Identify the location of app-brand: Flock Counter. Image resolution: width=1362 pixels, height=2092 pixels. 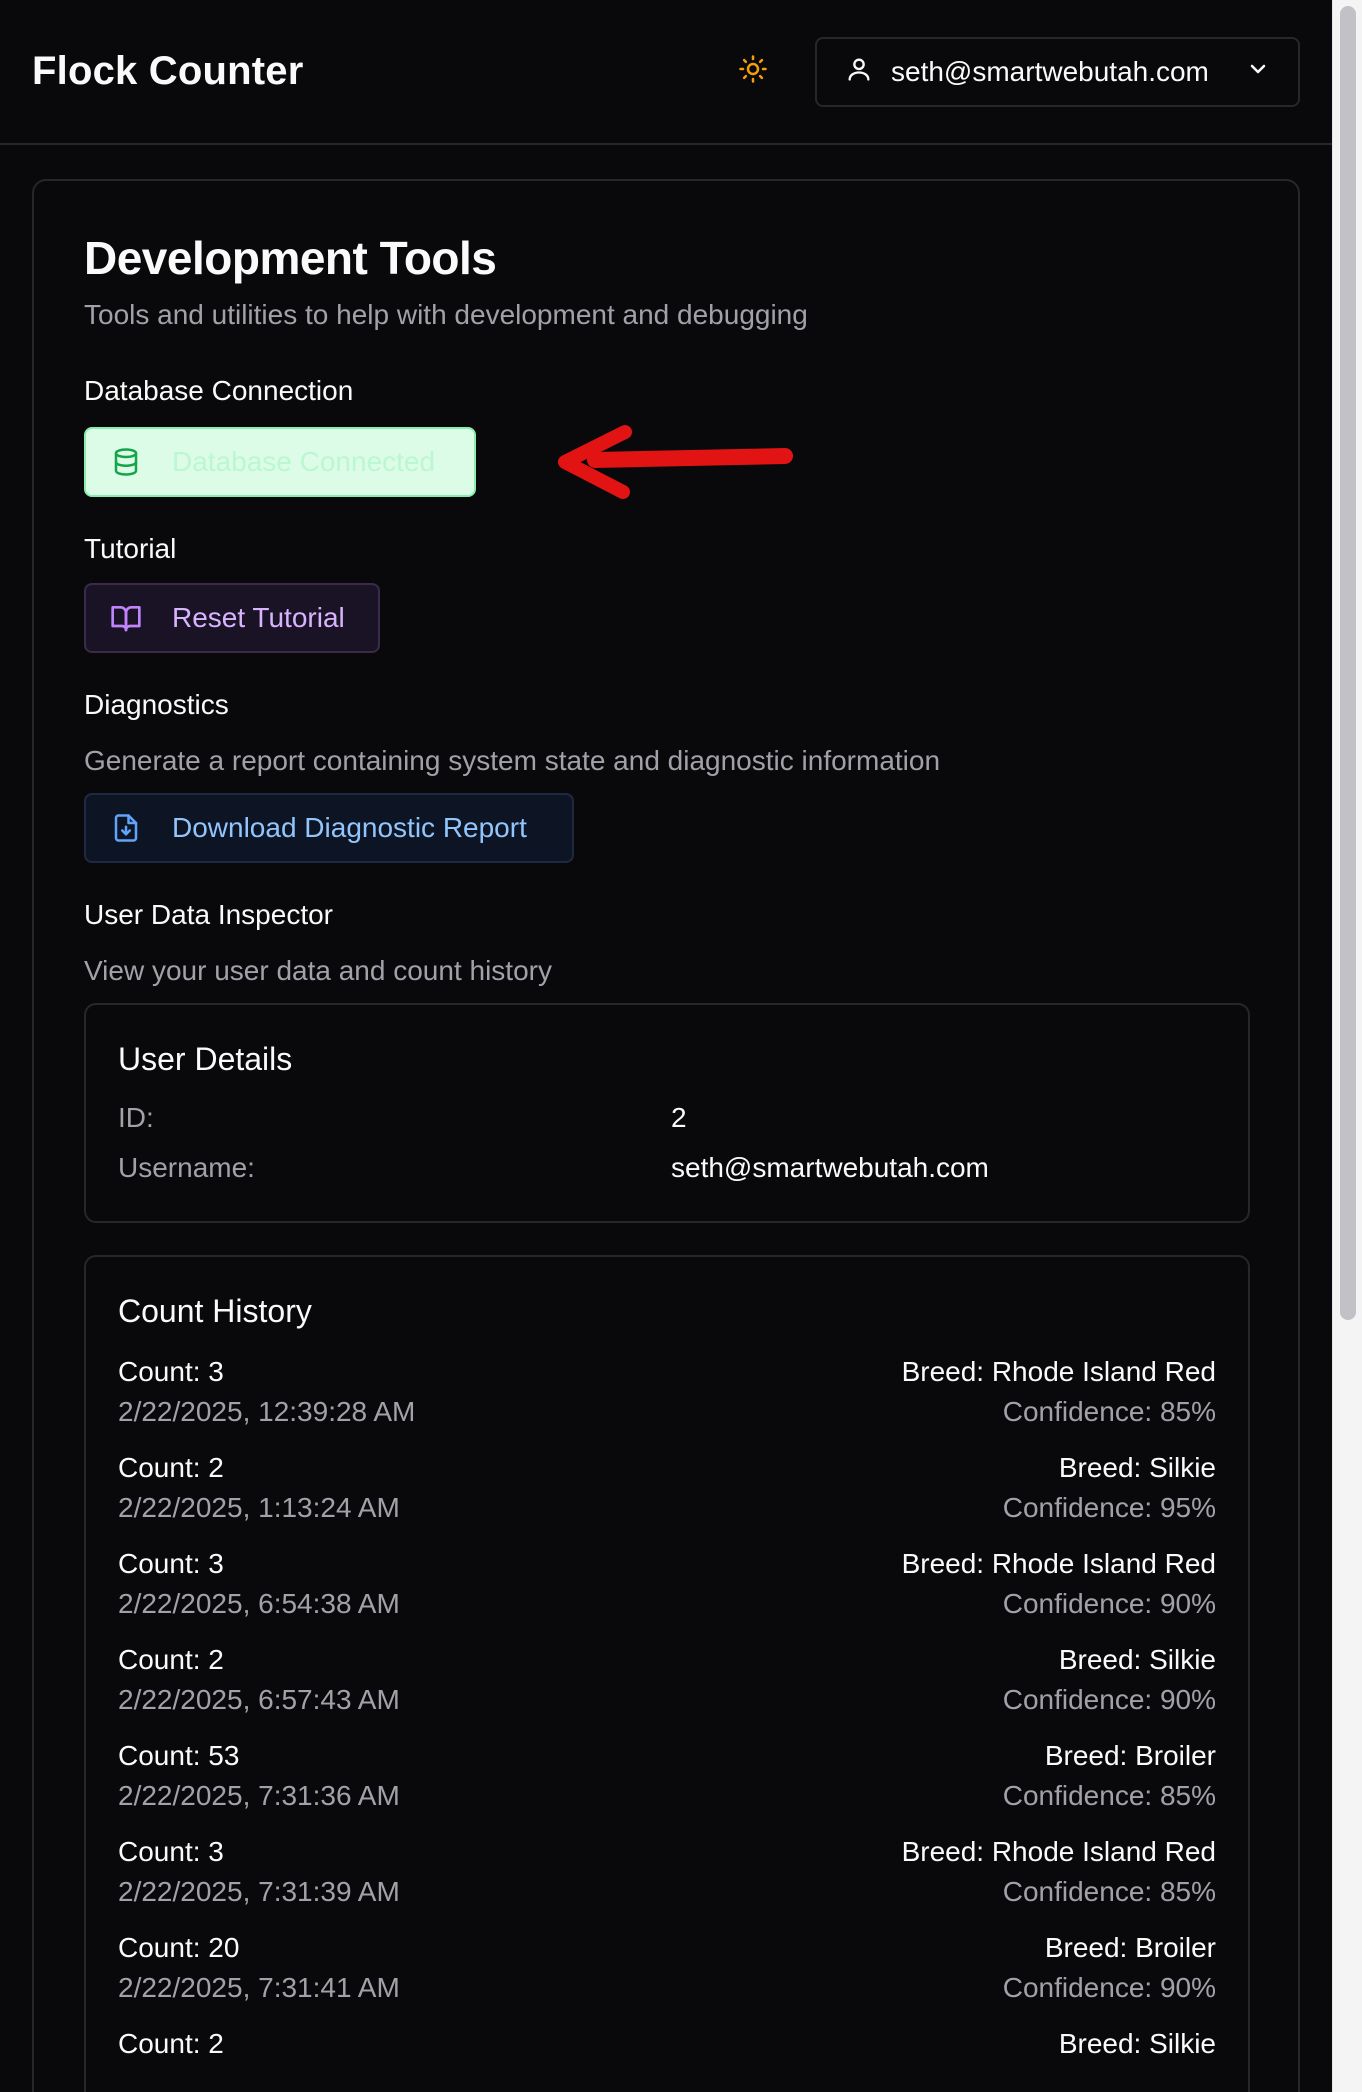
(168, 71).